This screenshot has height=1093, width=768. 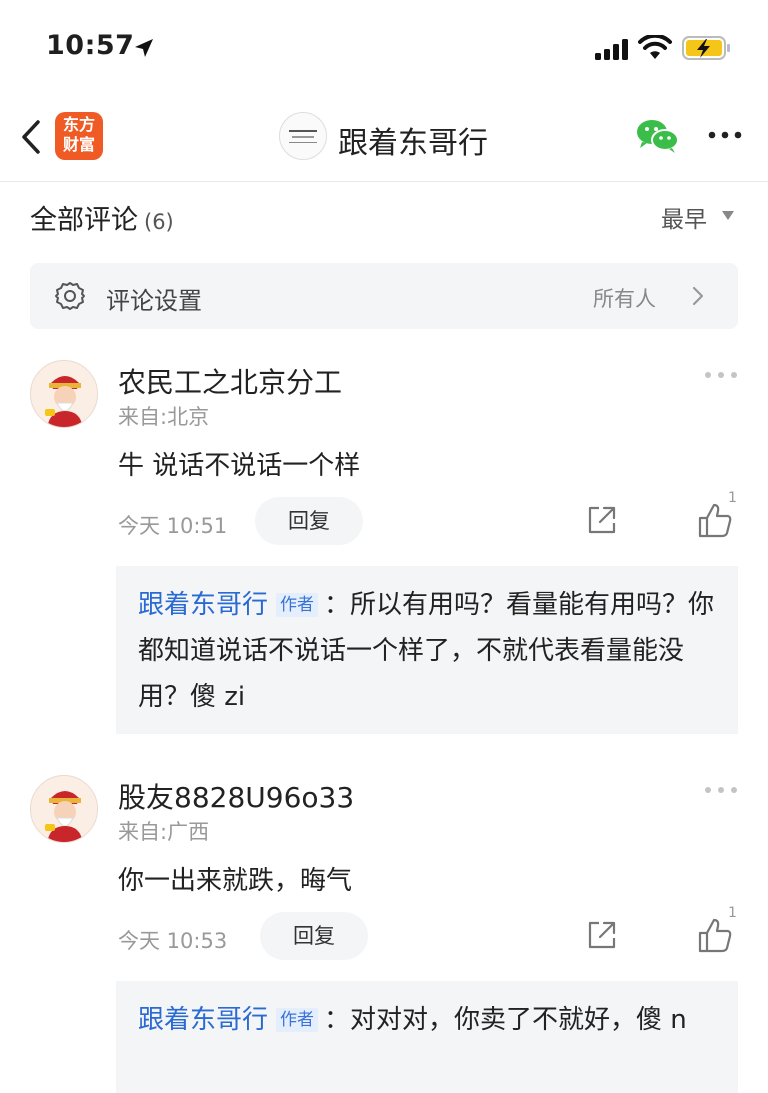 What do you see at coordinates (70, 296) in the screenshot?
I see `gear-icon` at bounding box center [70, 296].